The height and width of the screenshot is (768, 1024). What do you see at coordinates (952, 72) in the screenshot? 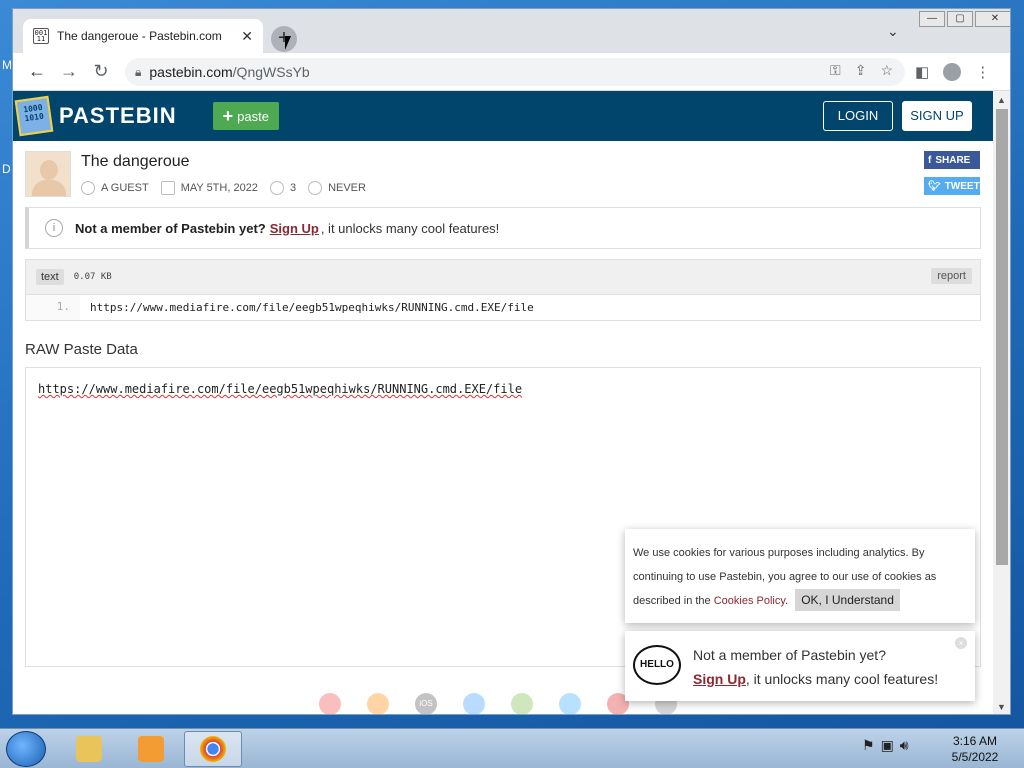
I see `profile-avatar-icon` at bounding box center [952, 72].